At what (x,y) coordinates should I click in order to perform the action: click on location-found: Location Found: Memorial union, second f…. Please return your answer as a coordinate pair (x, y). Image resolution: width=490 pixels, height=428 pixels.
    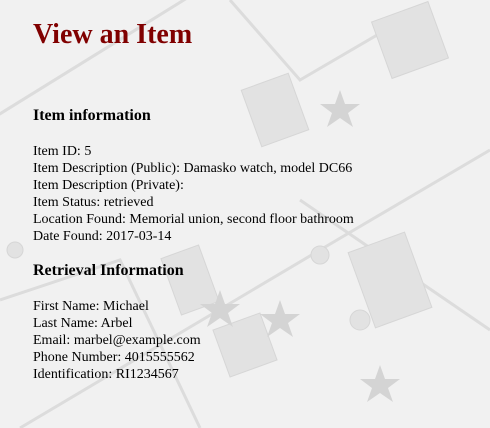
    Looking at the image, I should click on (193, 219).